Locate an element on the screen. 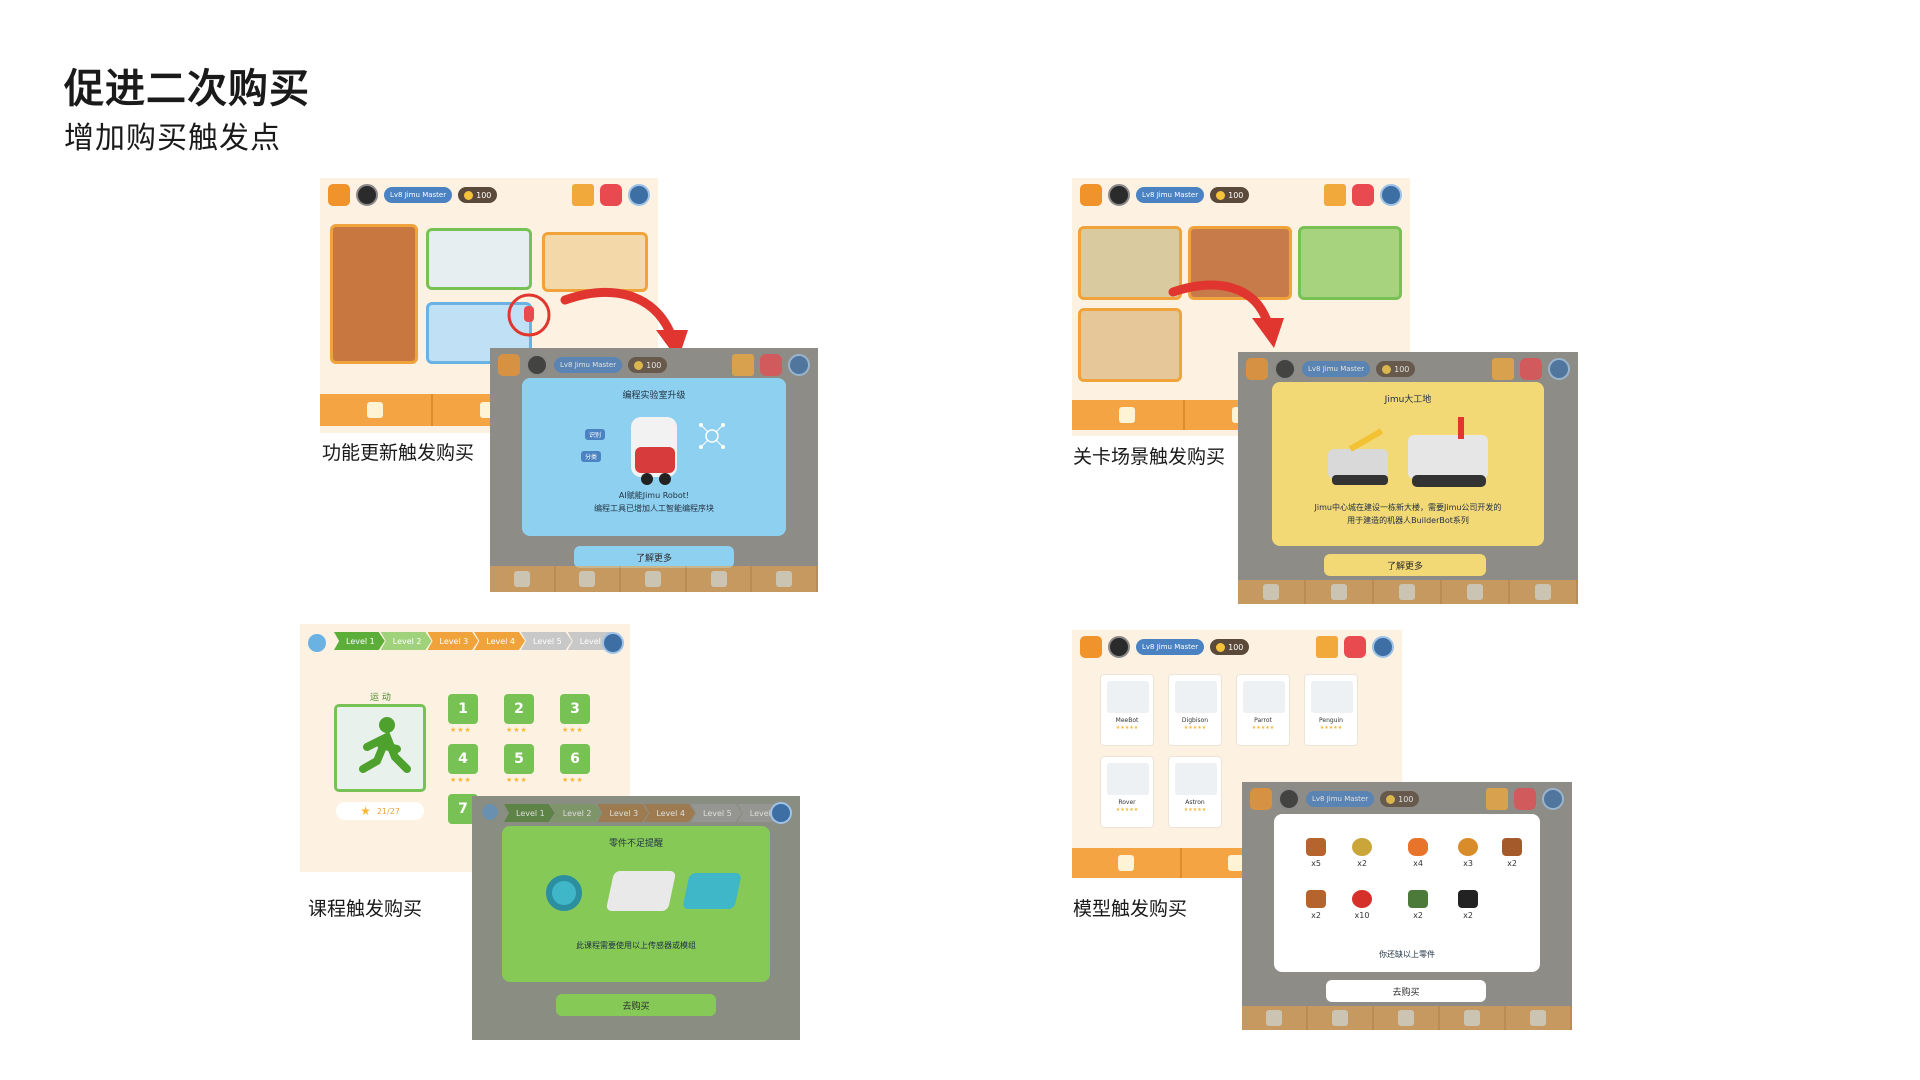 Image resolution: width=1920 pixels, height=1080 pixels. module-icon is located at coordinates (712, 891).